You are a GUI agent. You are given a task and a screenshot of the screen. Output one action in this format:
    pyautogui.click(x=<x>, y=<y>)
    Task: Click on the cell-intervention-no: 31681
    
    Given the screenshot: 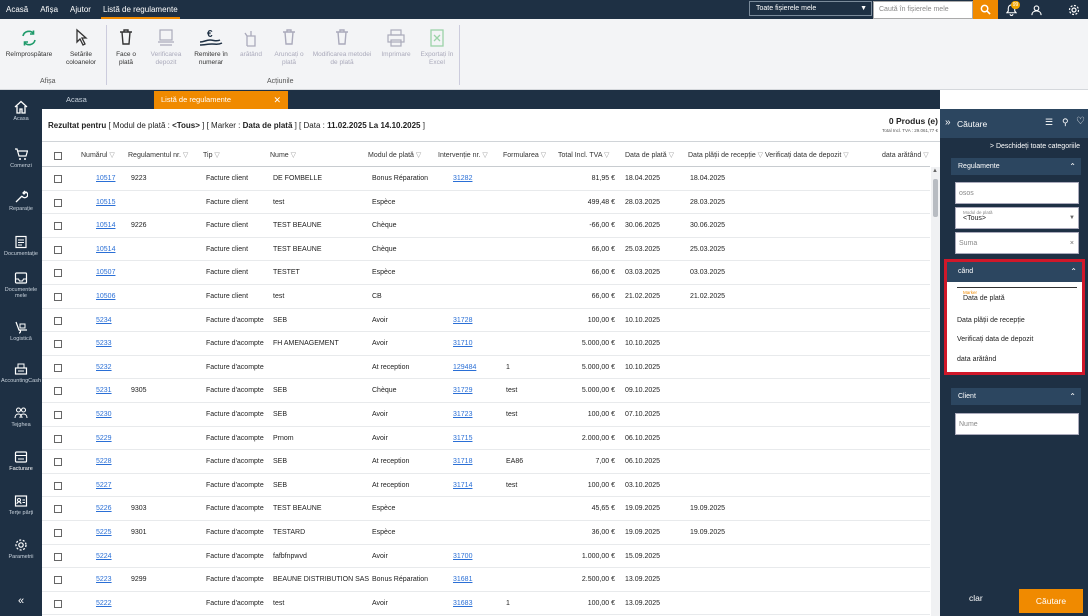 What is the action you would take?
    pyautogui.click(x=462, y=579)
    